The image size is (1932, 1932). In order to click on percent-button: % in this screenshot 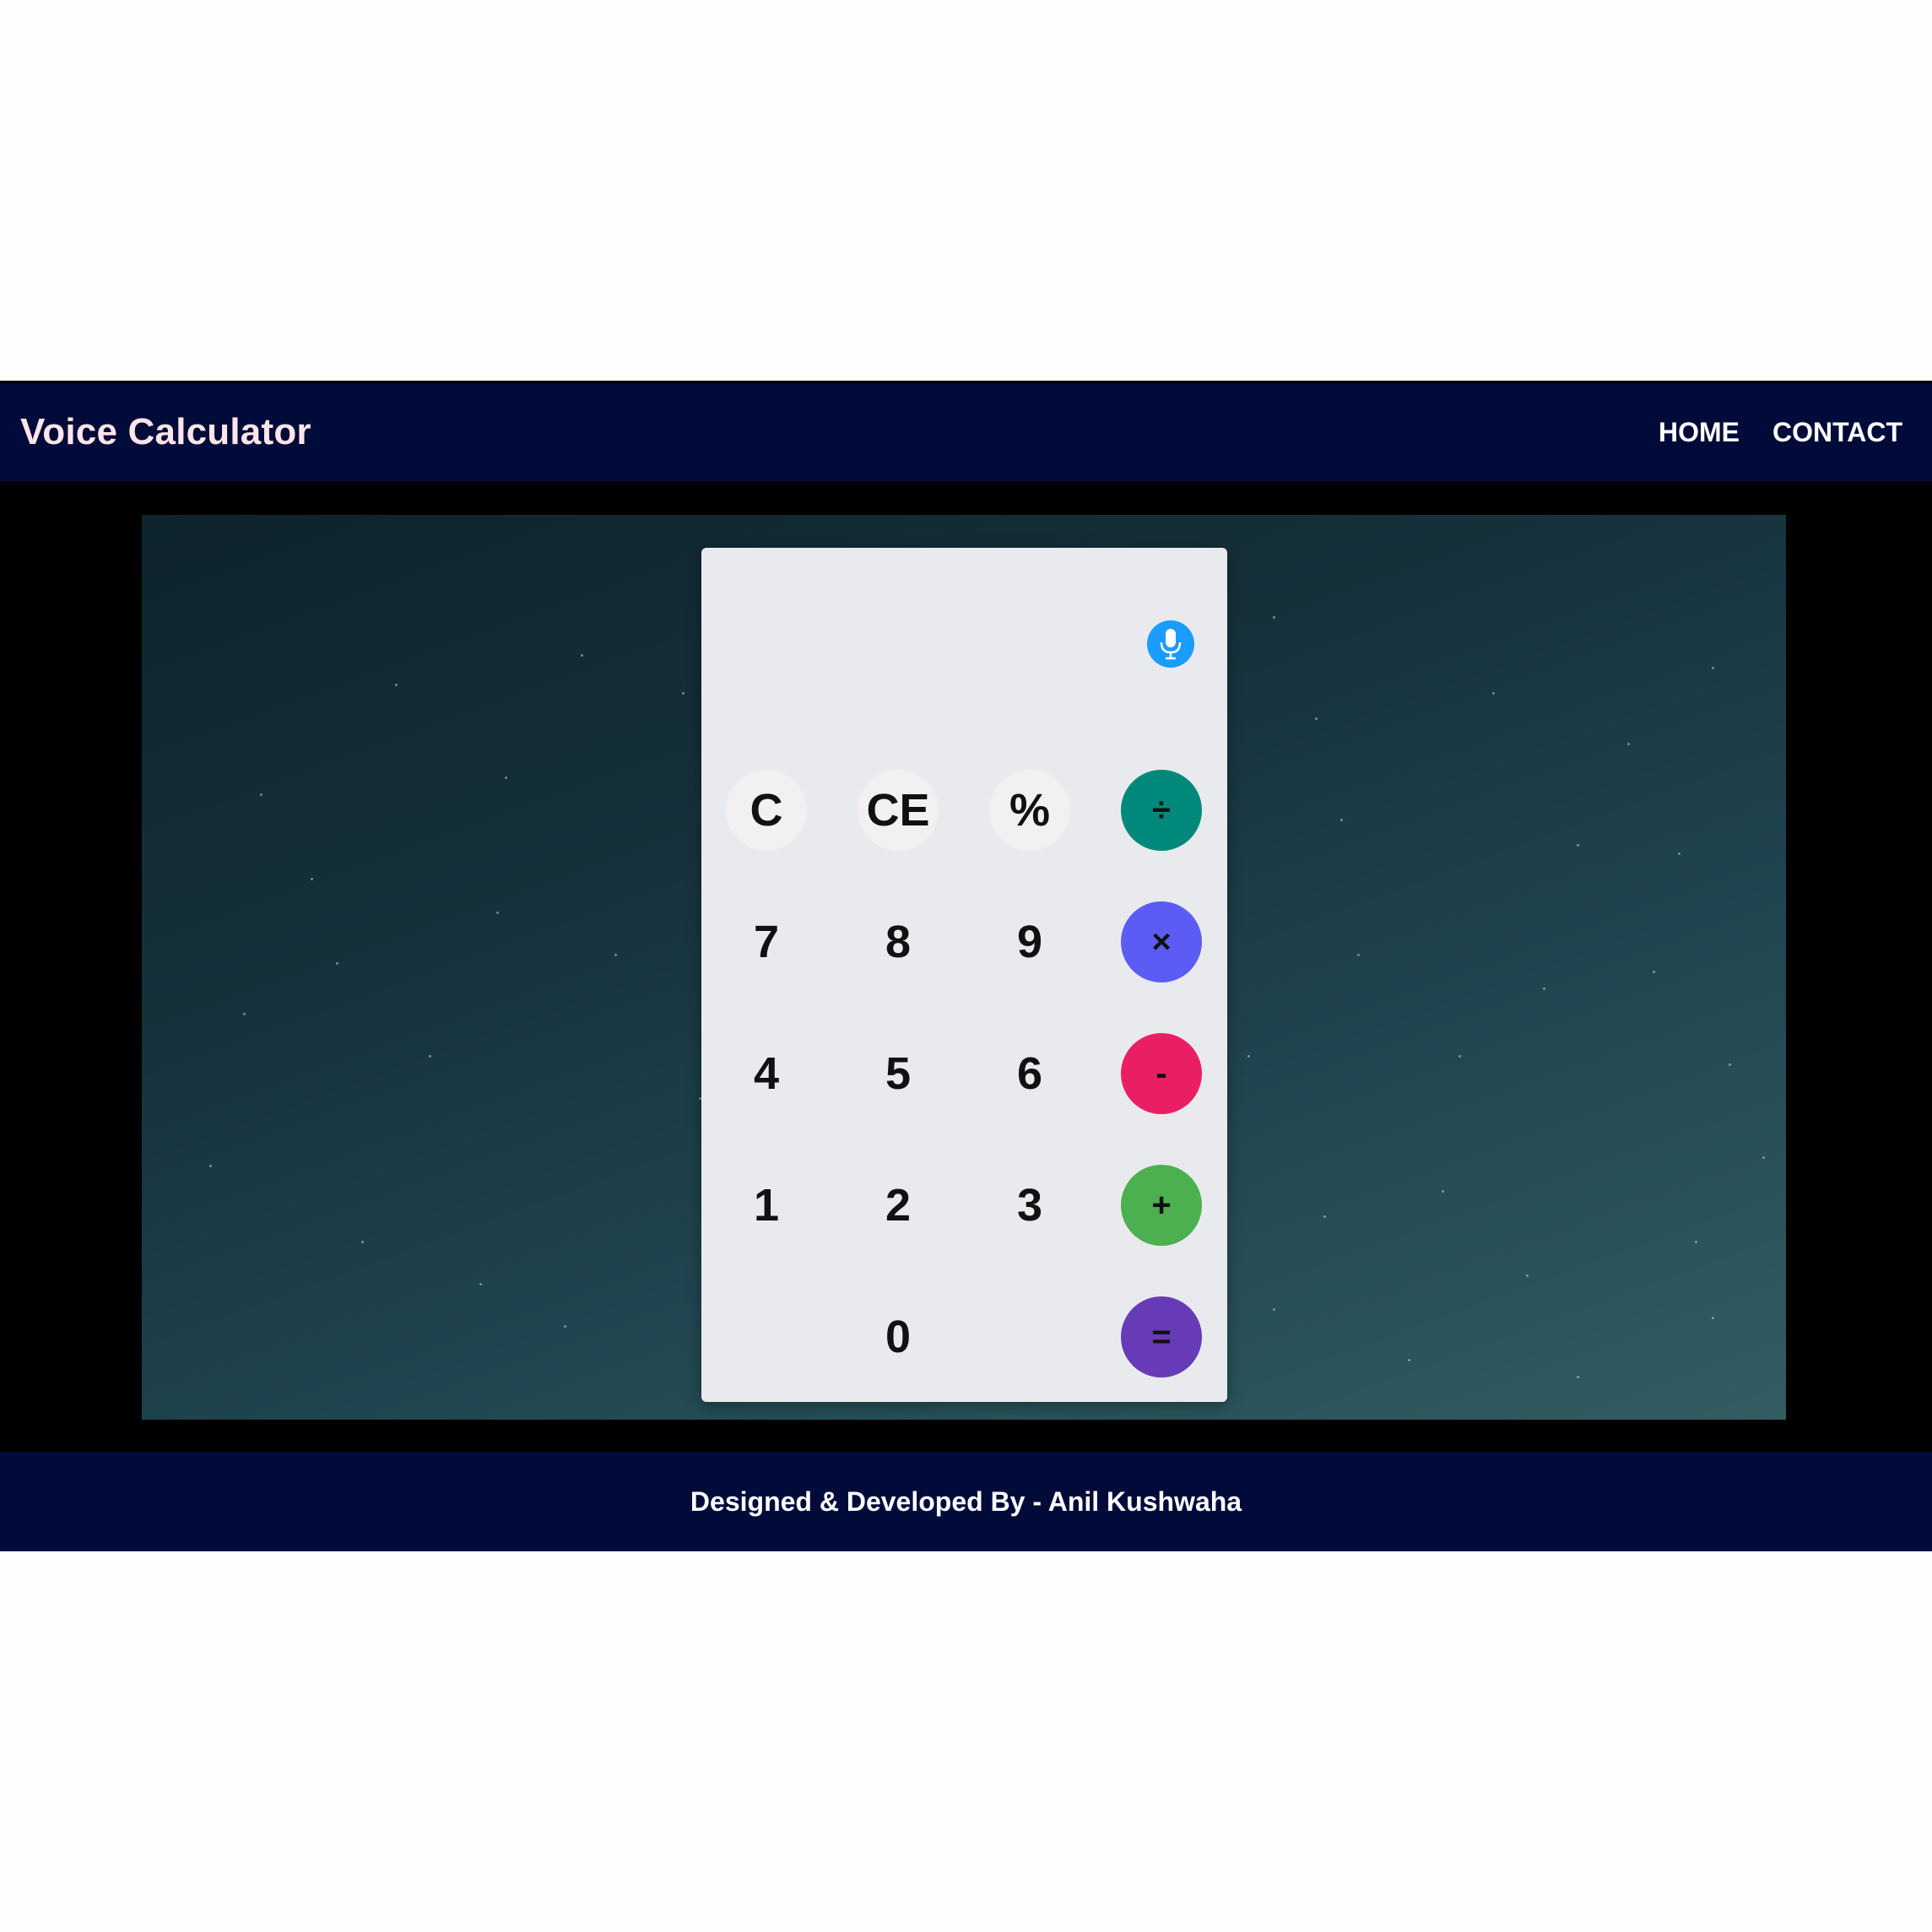, I will do `click(1029, 810)`.